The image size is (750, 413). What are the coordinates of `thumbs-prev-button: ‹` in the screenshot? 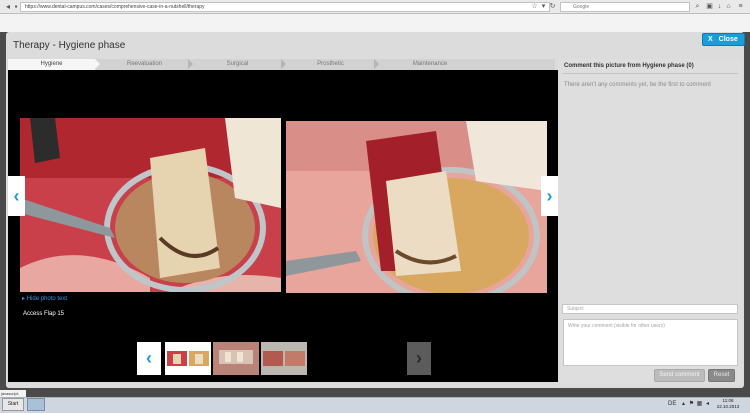 It's located at (149, 358).